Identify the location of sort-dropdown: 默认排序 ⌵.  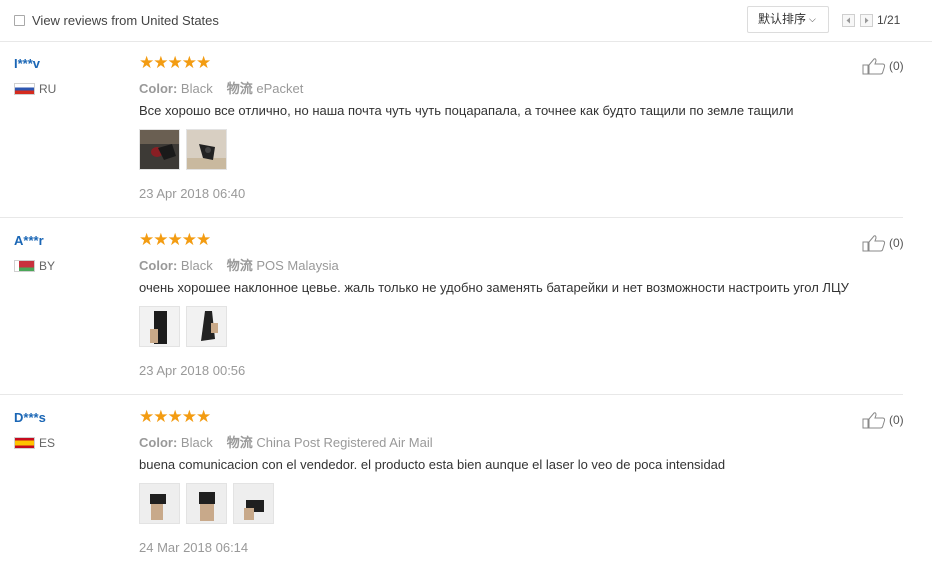
(788, 19).